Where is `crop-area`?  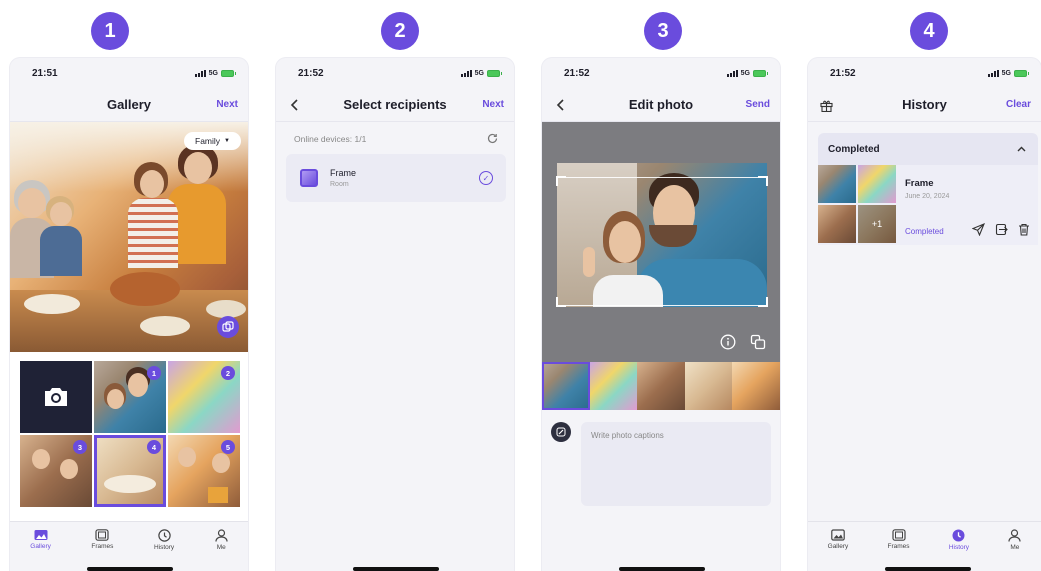 crop-area is located at coordinates (662, 235).